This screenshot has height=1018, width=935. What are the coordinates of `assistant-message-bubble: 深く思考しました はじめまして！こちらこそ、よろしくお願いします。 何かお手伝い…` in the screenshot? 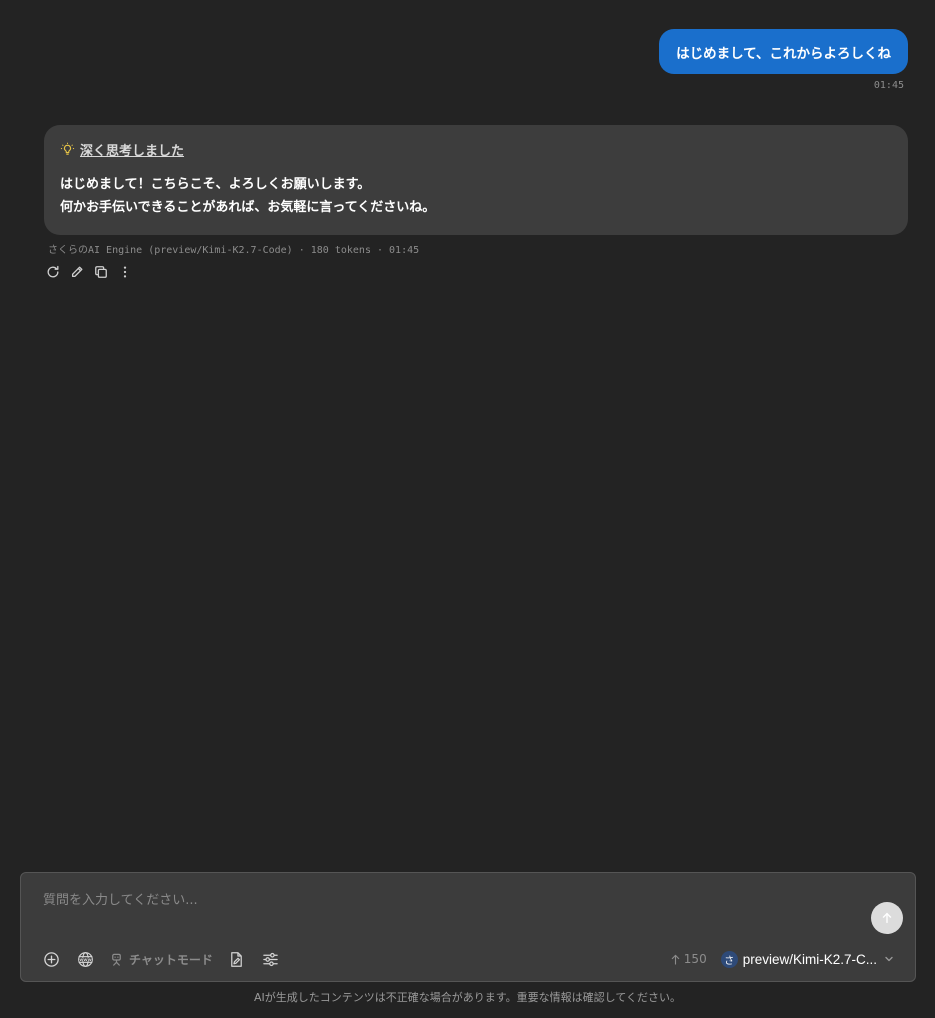 It's located at (476, 180).